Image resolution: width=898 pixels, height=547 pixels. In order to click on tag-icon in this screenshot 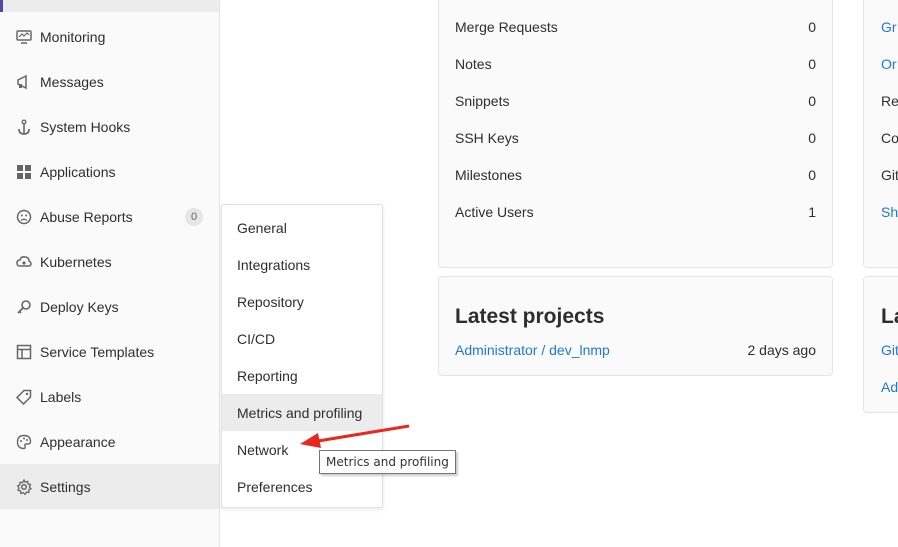, I will do `click(24, 397)`.